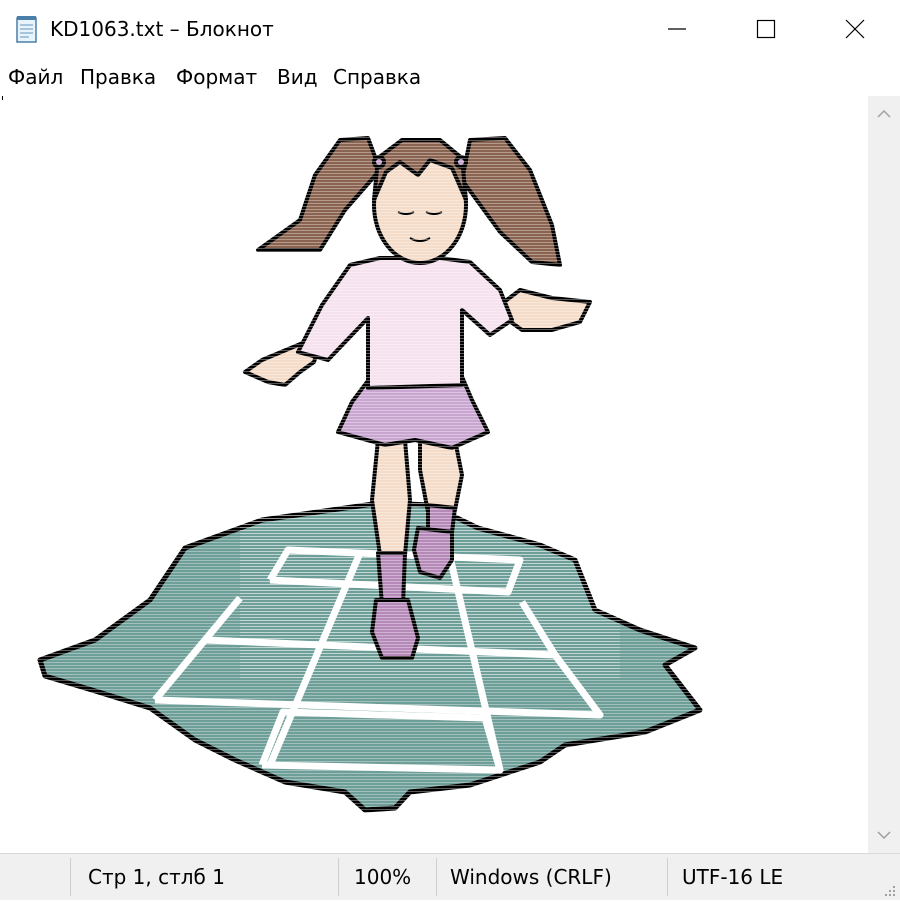 This screenshot has width=900, height=901. I want to click on menu-help: Справка, so click(377, 77).